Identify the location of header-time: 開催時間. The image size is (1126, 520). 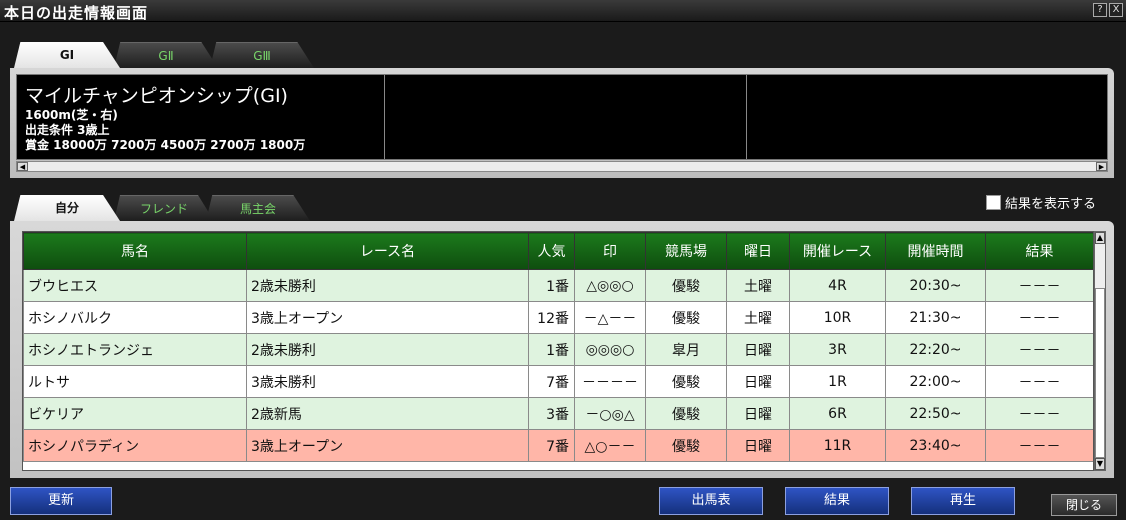
(935, 251).